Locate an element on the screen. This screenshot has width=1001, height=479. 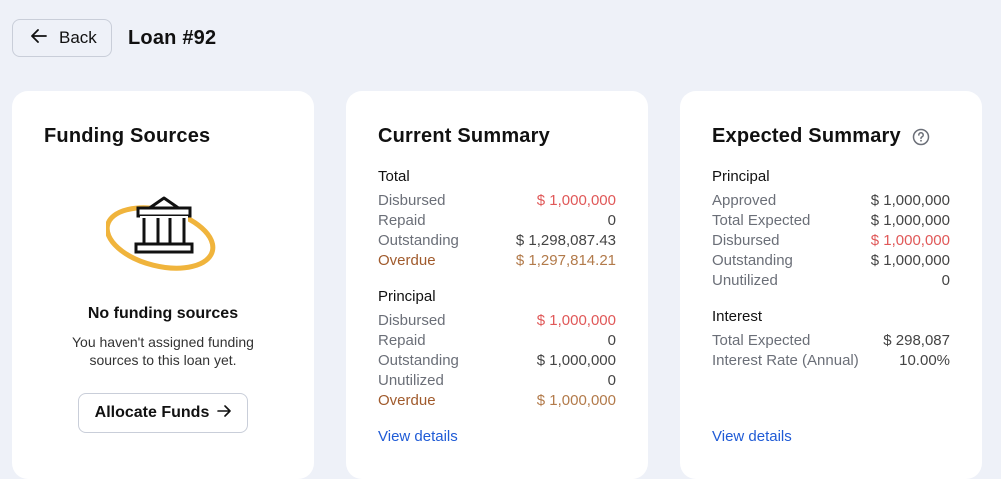
summary-row-outstanding: Outstanding $ 1,298,087.43 is located at coordinates (497, 240).